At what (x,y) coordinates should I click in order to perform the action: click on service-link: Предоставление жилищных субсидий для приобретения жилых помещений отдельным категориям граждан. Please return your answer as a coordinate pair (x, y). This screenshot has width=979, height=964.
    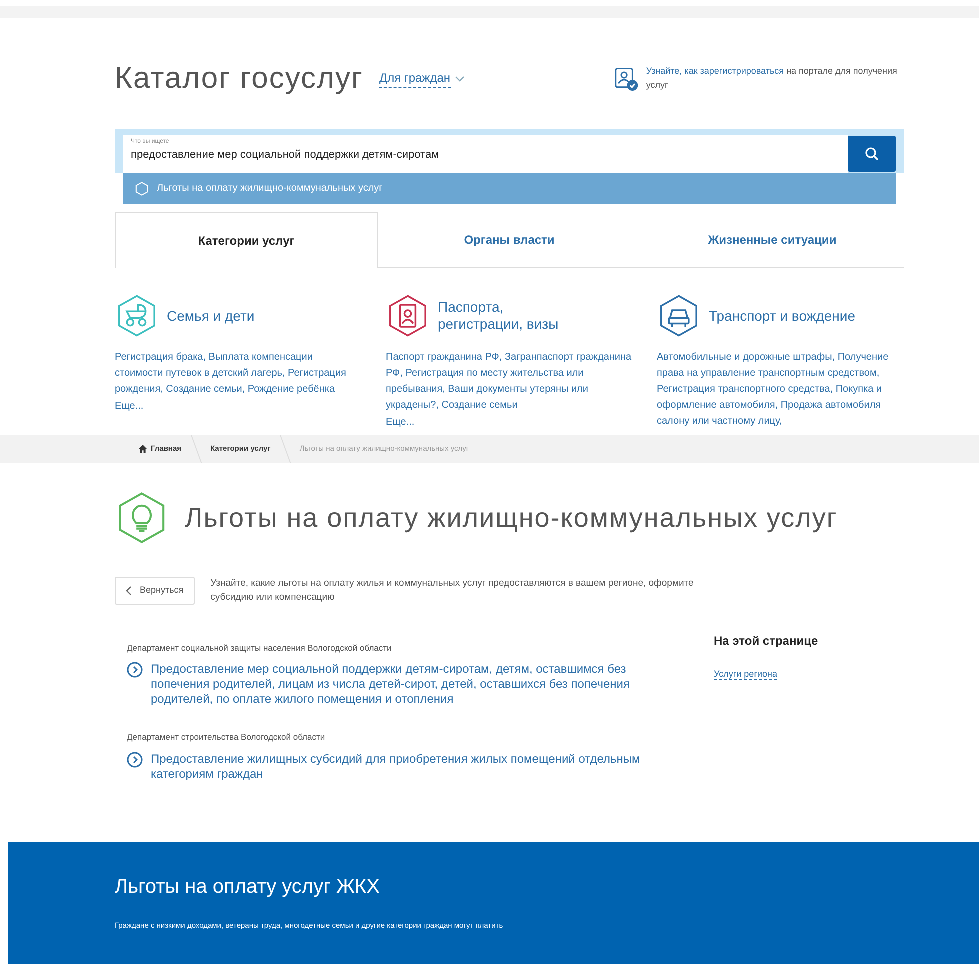
    Looking at the image, I should click on (401, 767).